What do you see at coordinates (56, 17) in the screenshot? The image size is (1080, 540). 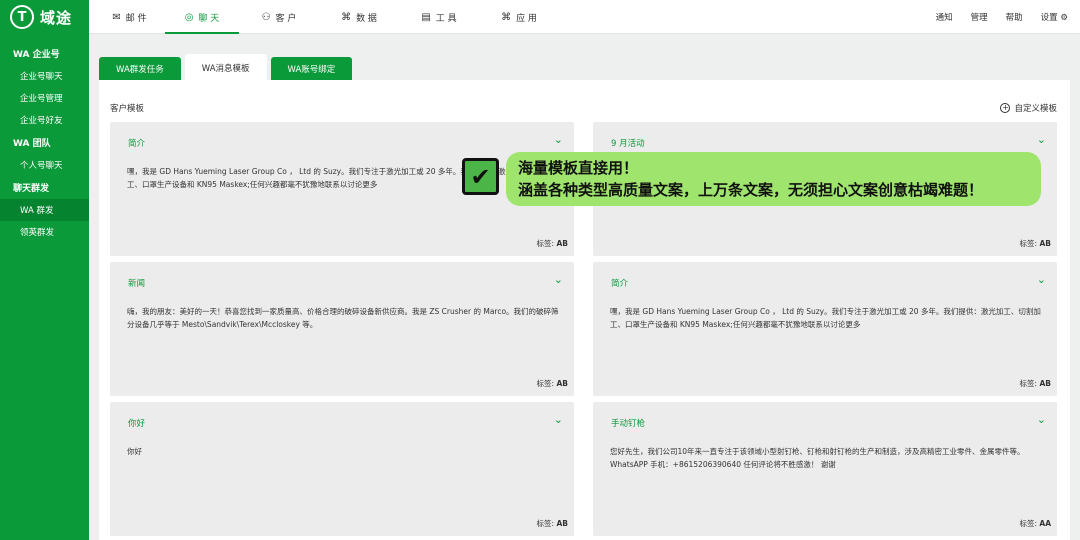 I see `logo-text: 域途` at bounding box center [56, 17].